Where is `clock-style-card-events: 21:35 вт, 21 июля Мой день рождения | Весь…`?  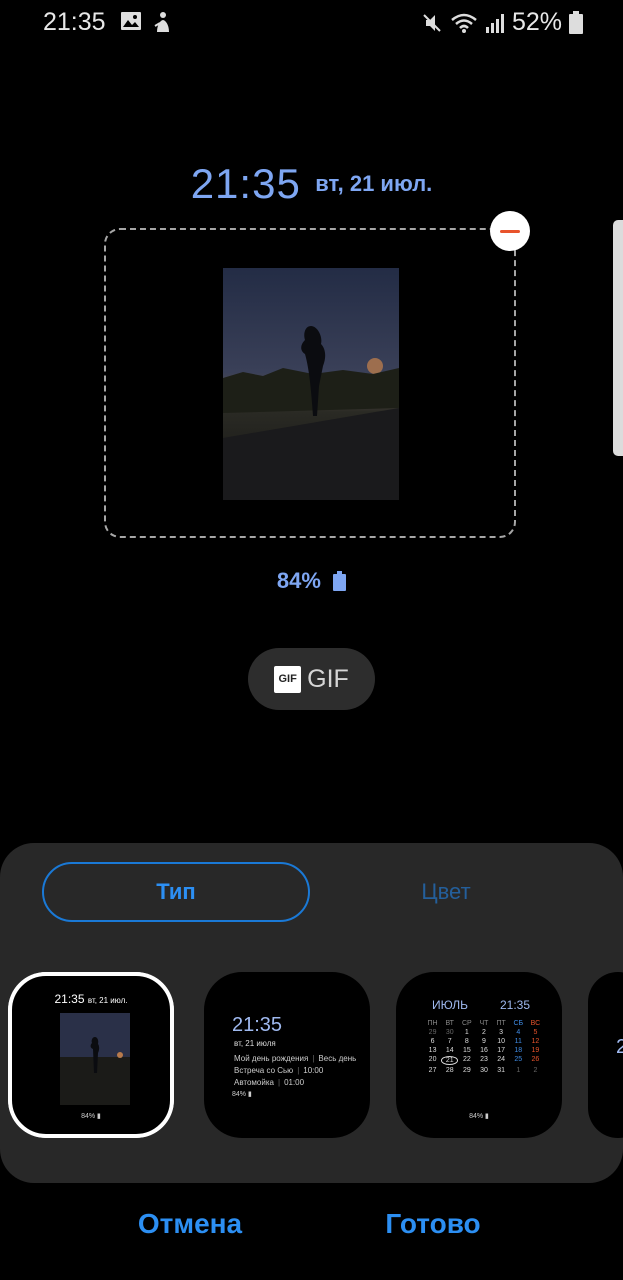
clock-style-card-events: 21:35 вт, 21 июля Мой день рождения | Весь… is located at coordinates (287, 1055).